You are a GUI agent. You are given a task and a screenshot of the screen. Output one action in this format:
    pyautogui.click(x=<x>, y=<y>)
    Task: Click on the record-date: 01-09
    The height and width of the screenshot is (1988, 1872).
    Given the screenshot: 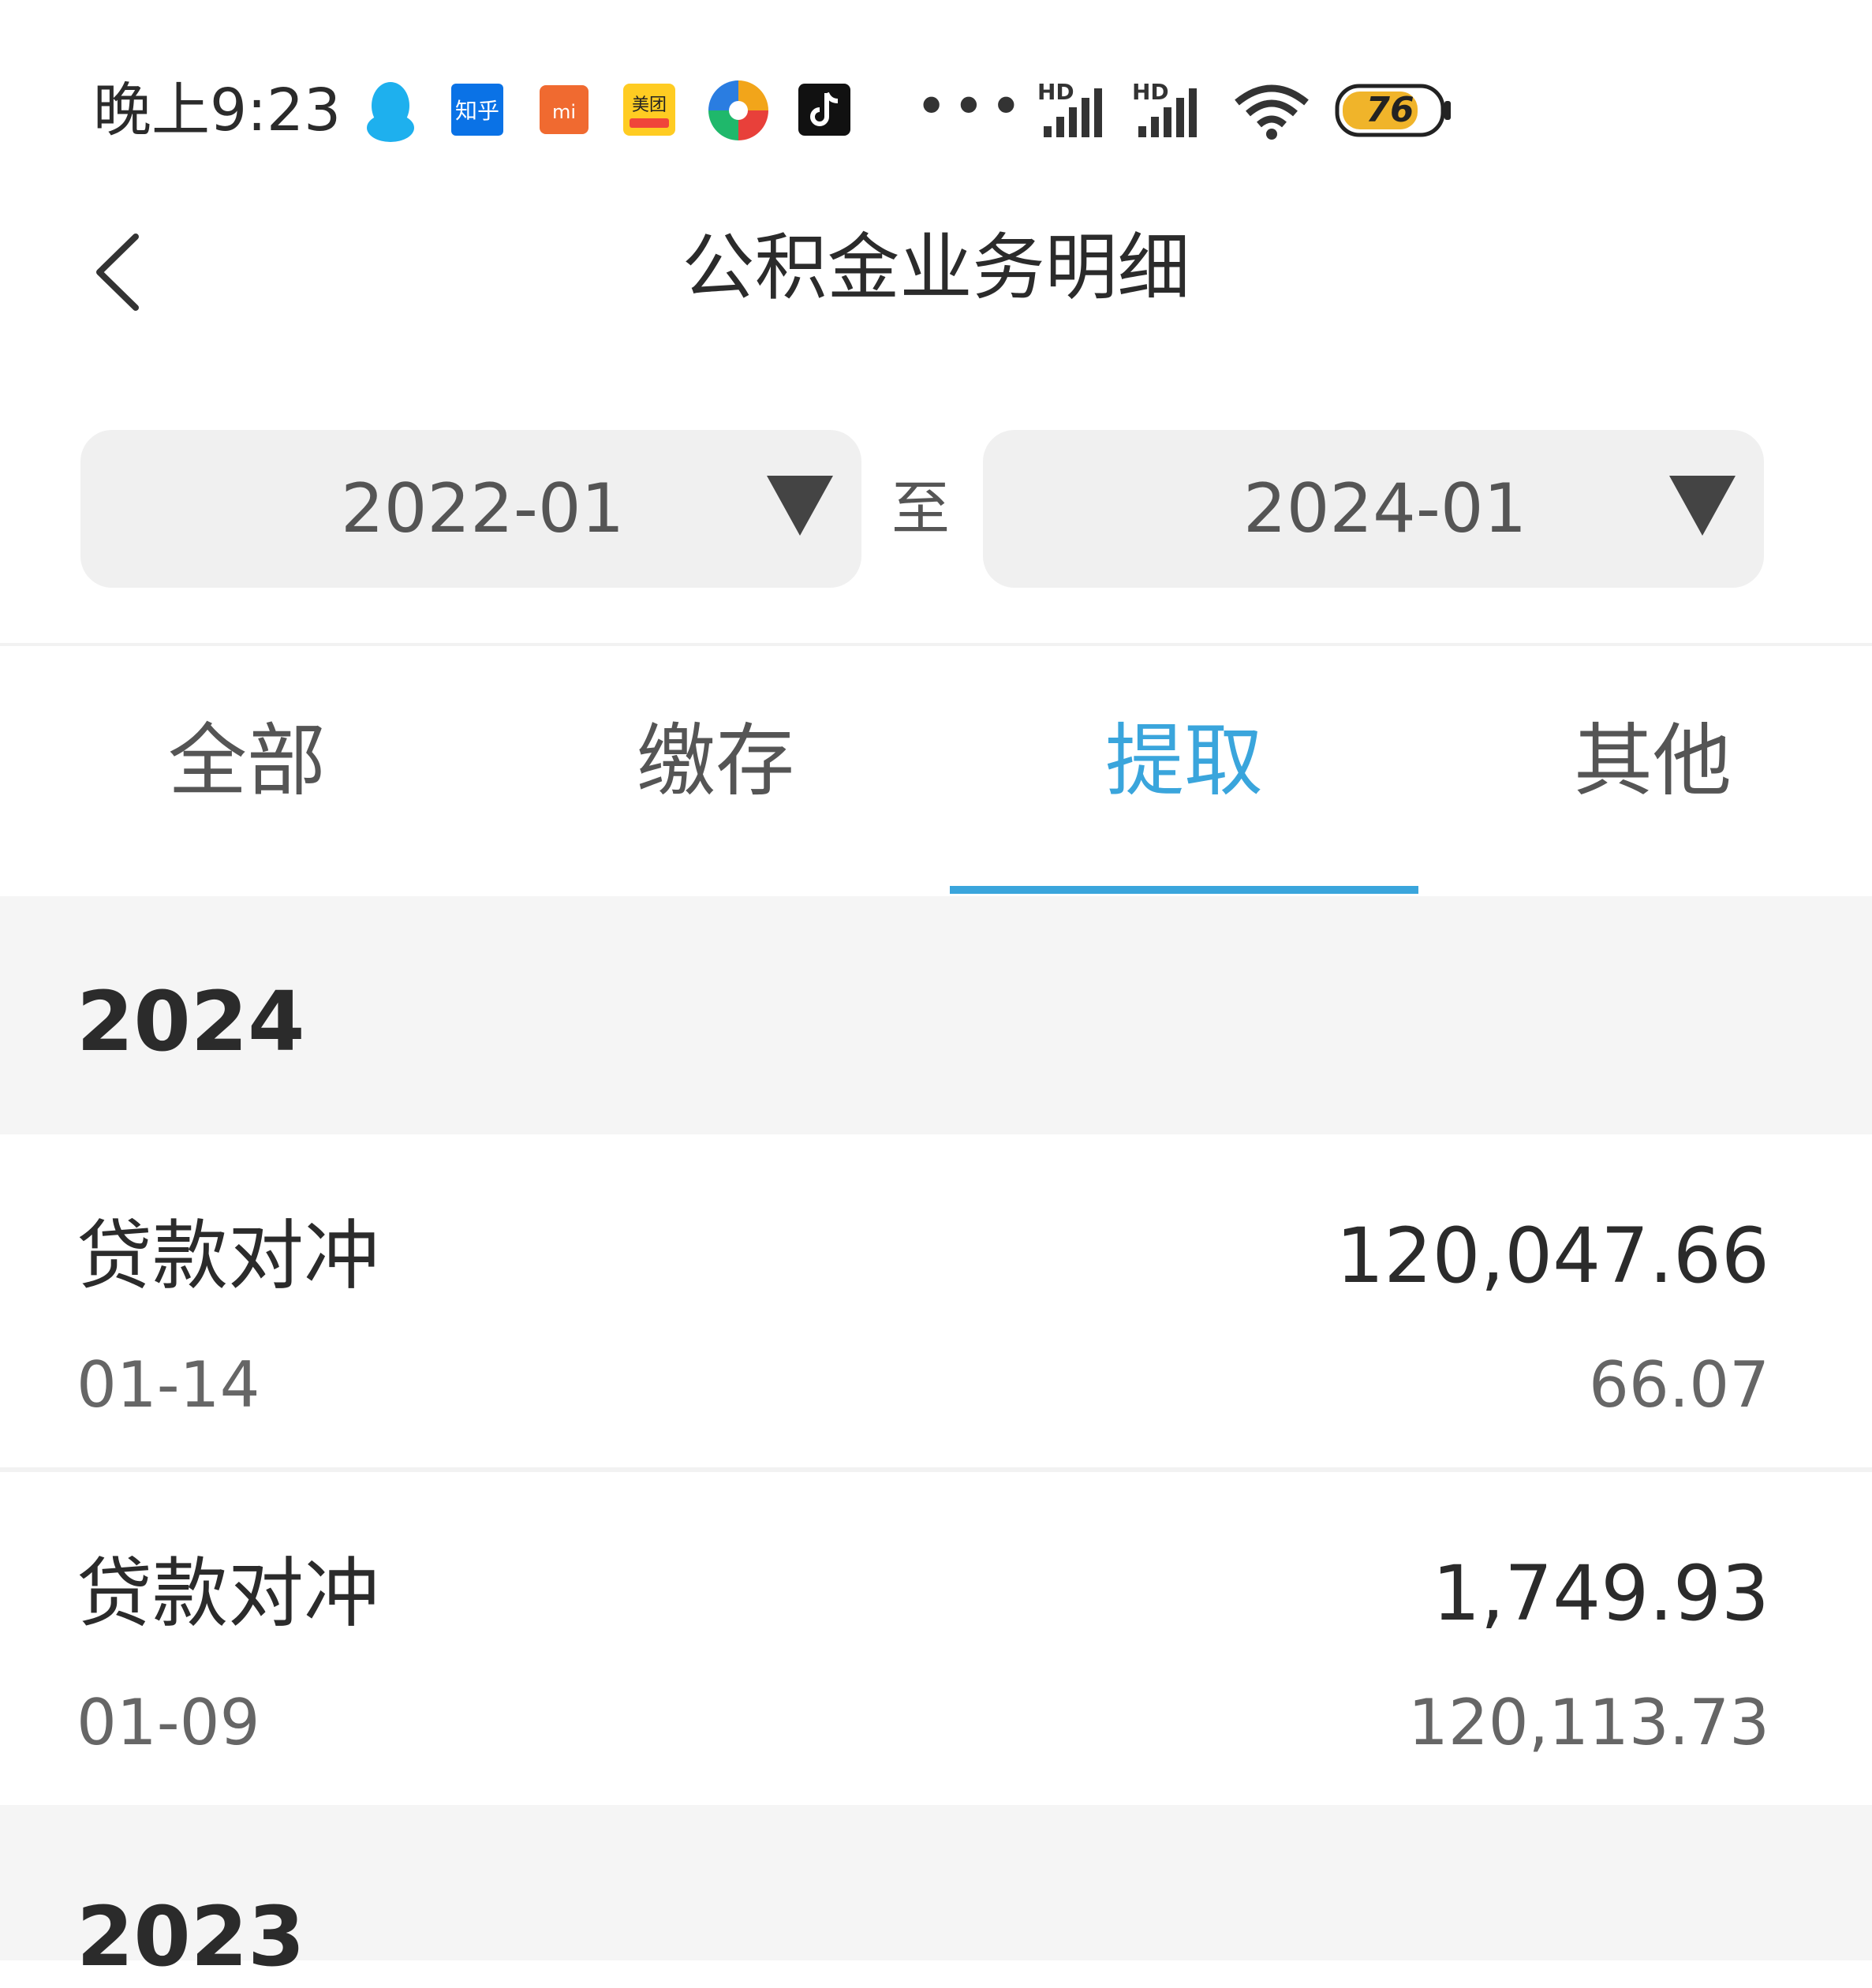 What is the action you would take?
    pyautogui.click(x=168, y=1722)
    